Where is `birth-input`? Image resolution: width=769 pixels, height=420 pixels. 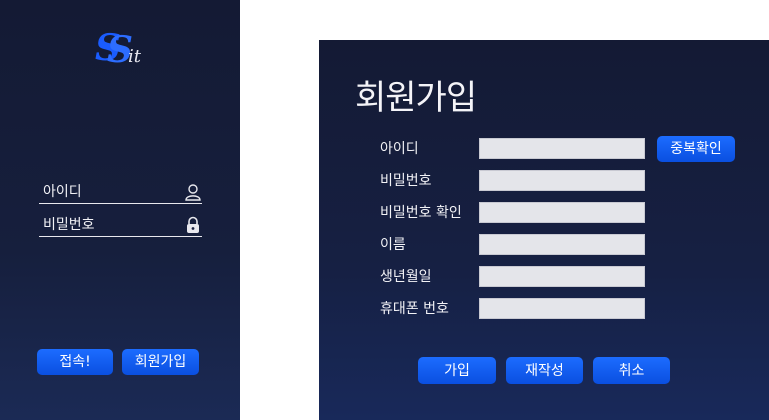 birth-input is located at coordinates (562, 276).